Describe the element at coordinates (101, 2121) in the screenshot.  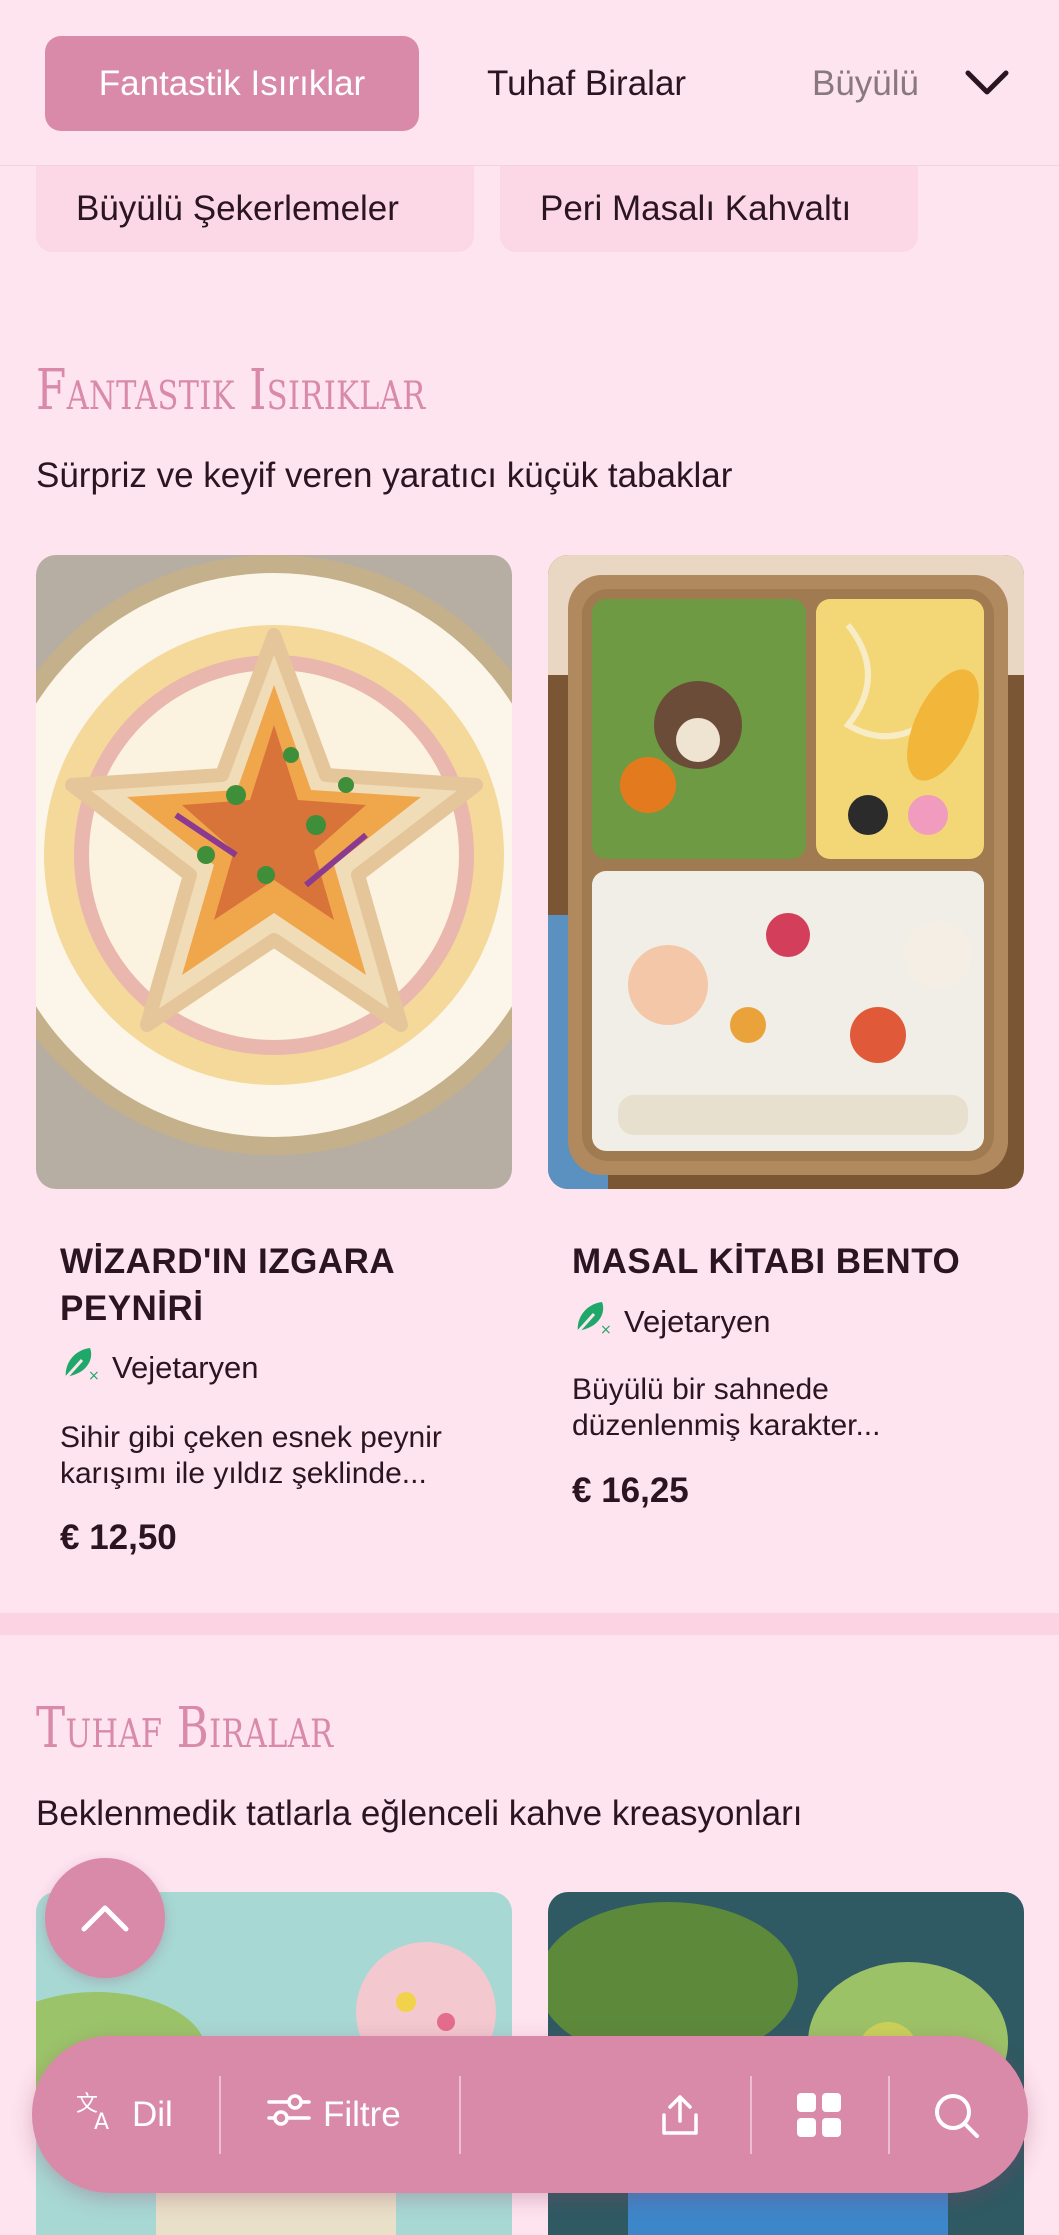
I see `svg-text: A` at that location.